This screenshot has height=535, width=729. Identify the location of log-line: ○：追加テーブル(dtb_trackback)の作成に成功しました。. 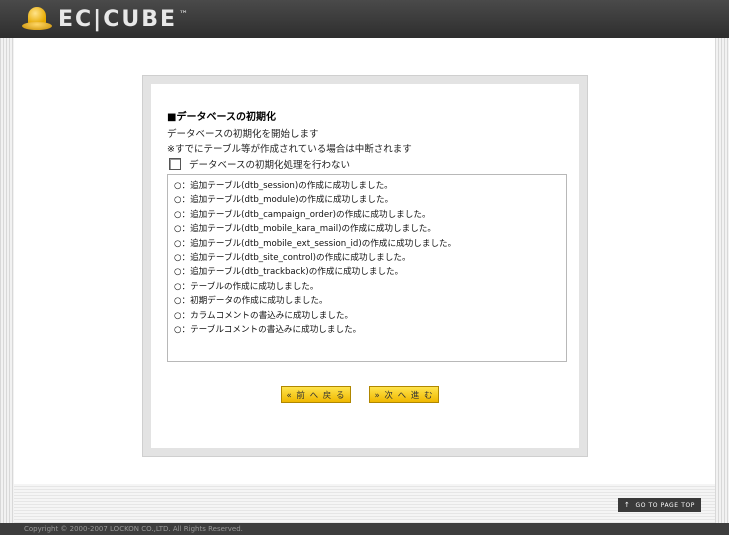
(289, 272).